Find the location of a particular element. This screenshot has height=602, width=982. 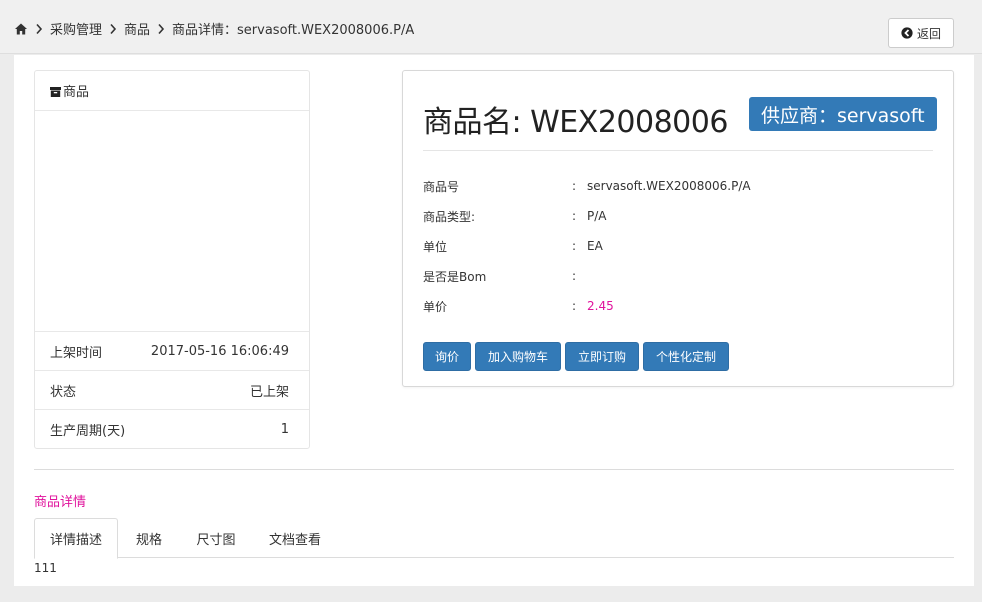

info-value: 2017-05-16 16:06:49 is located at coordinates (219, 351).